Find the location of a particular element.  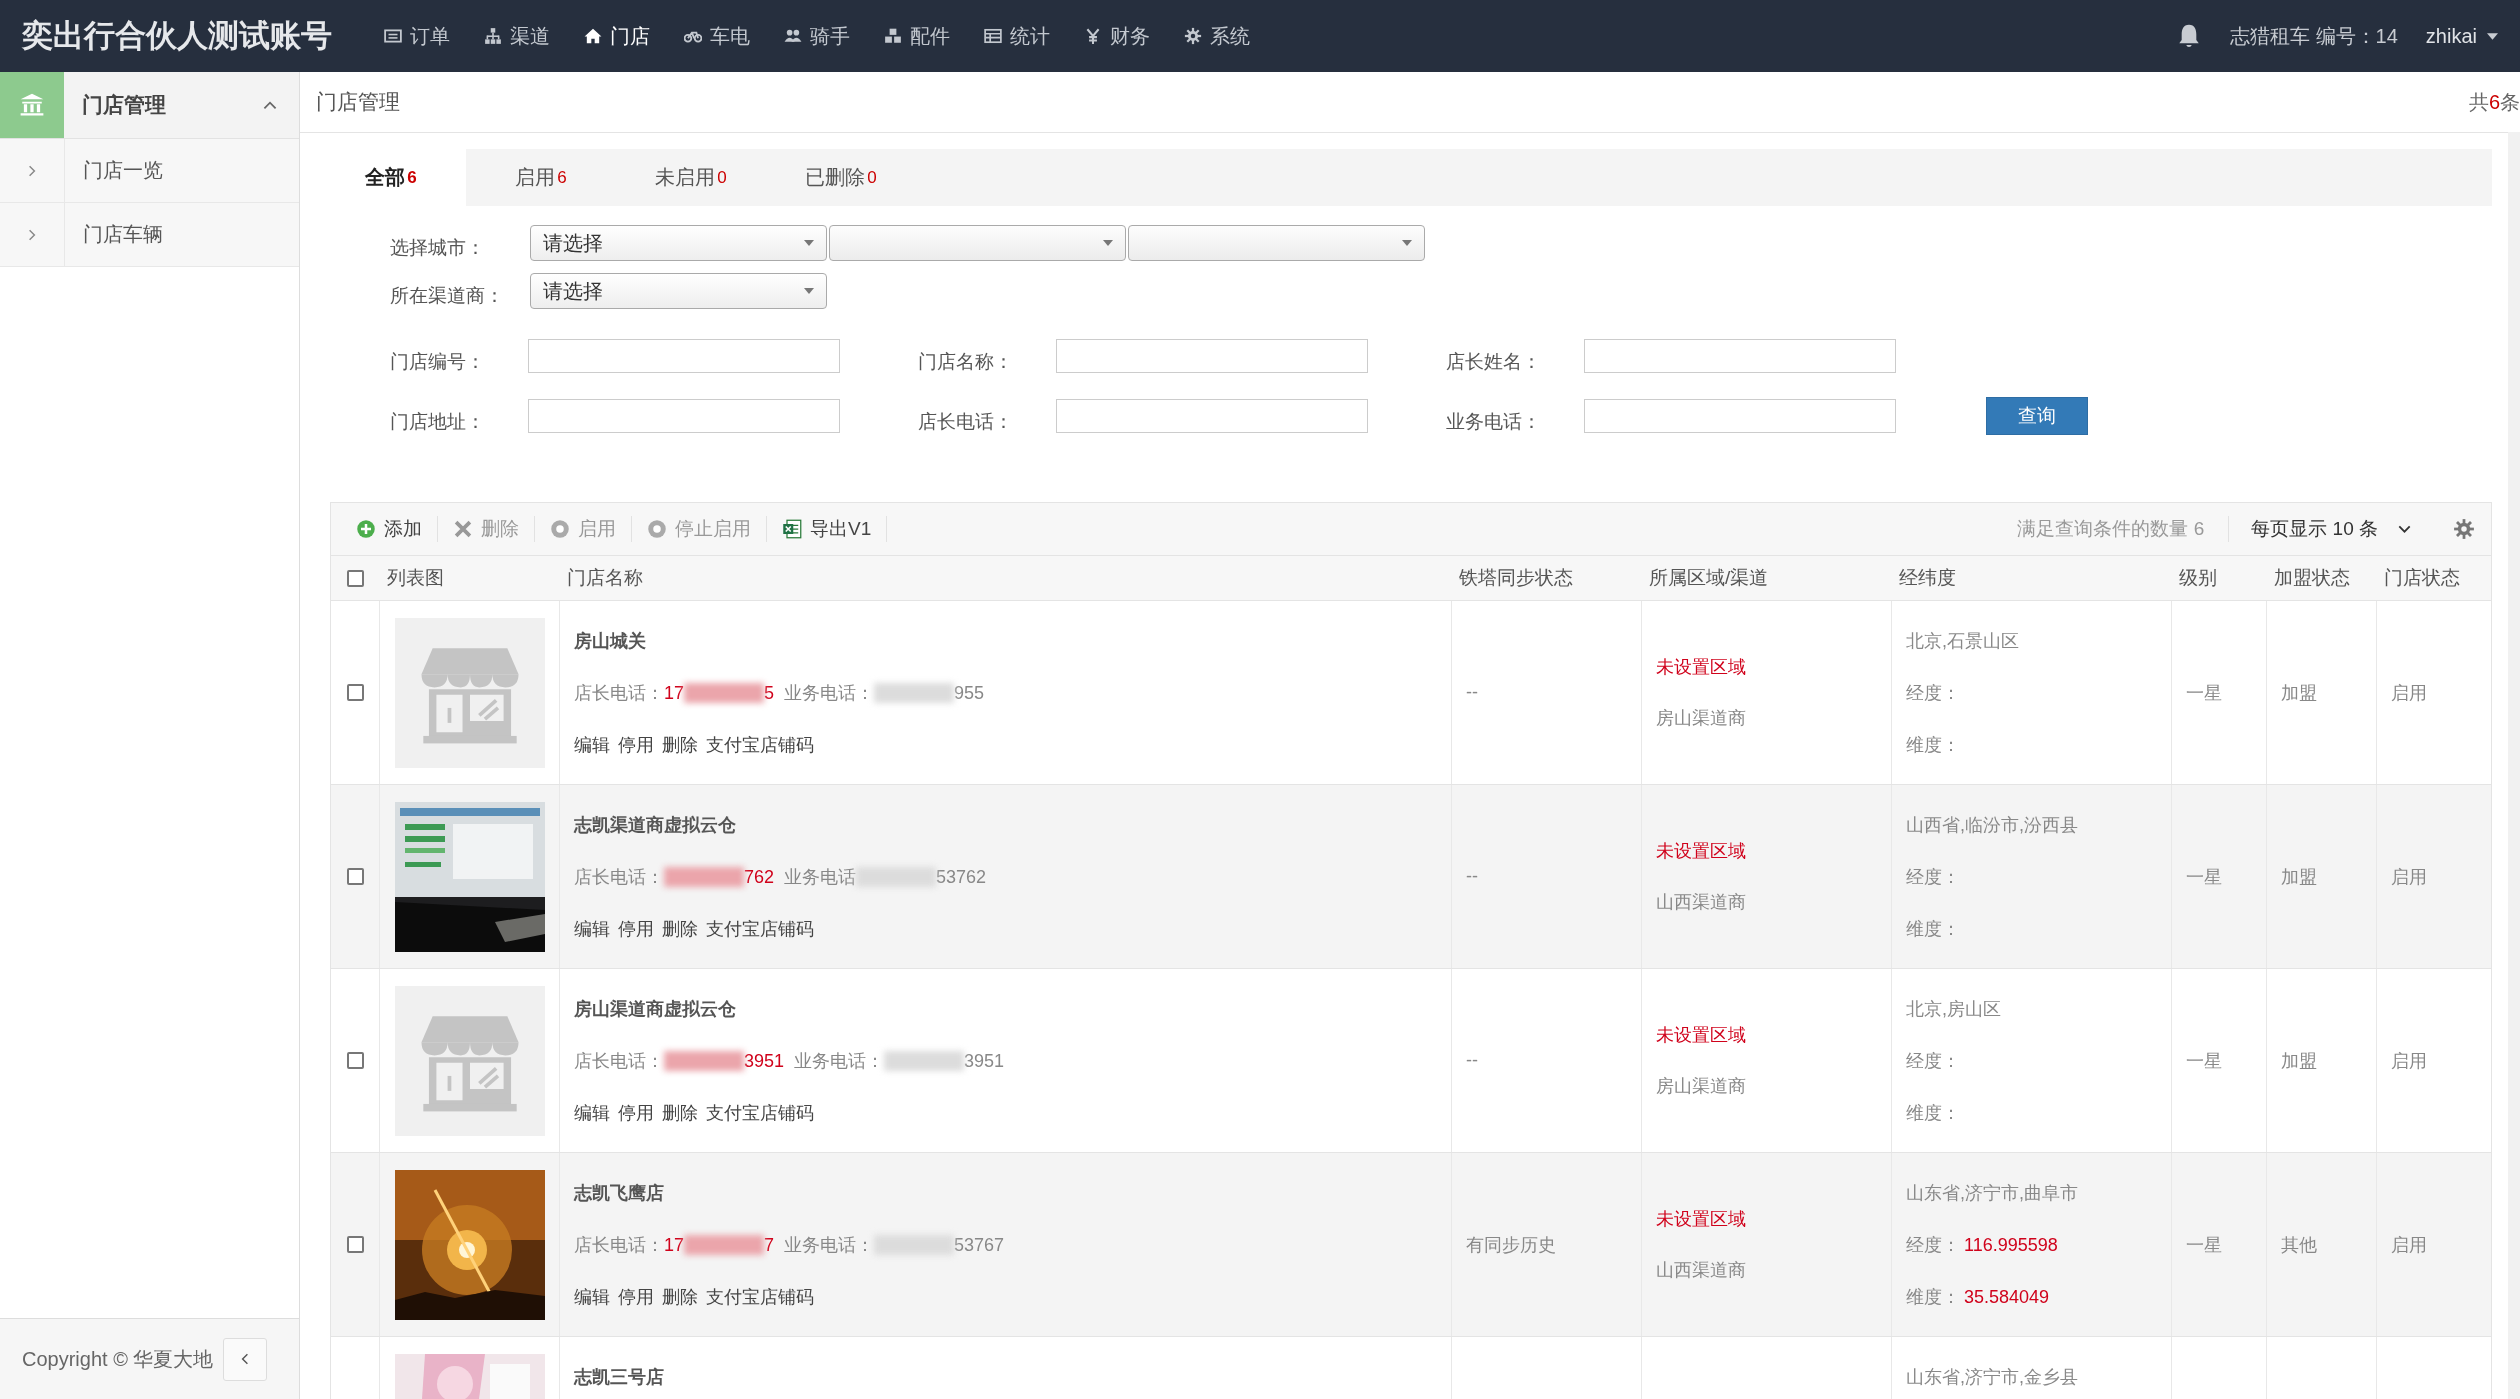

scrollbar is located at coordinates (2514, 765).